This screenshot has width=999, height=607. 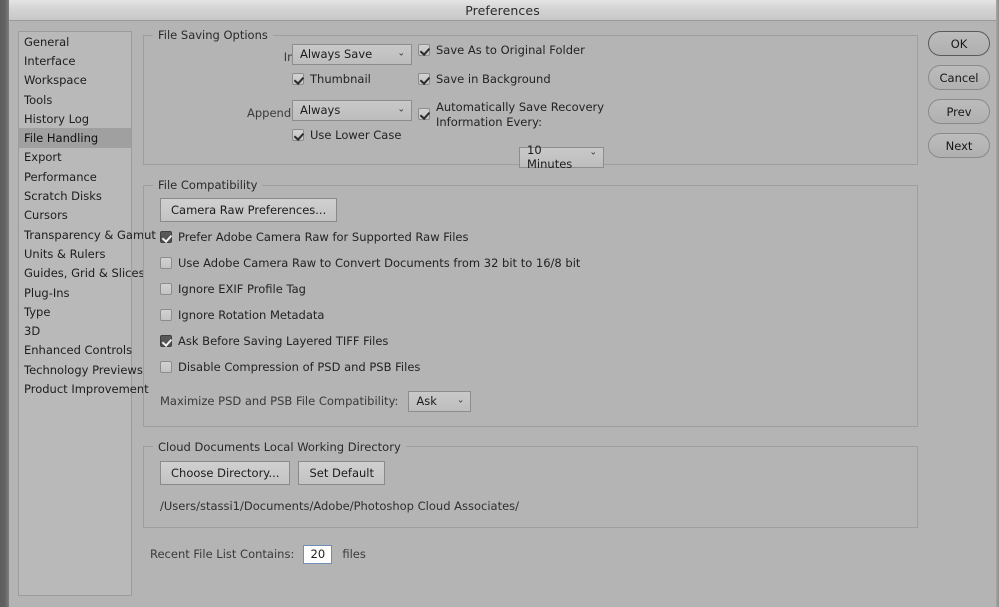 What do you see at coordinates (550, 157) in the screenshot?
I see `recovery-interval-value: 10 Minutes` at bounding box center [550, 157].